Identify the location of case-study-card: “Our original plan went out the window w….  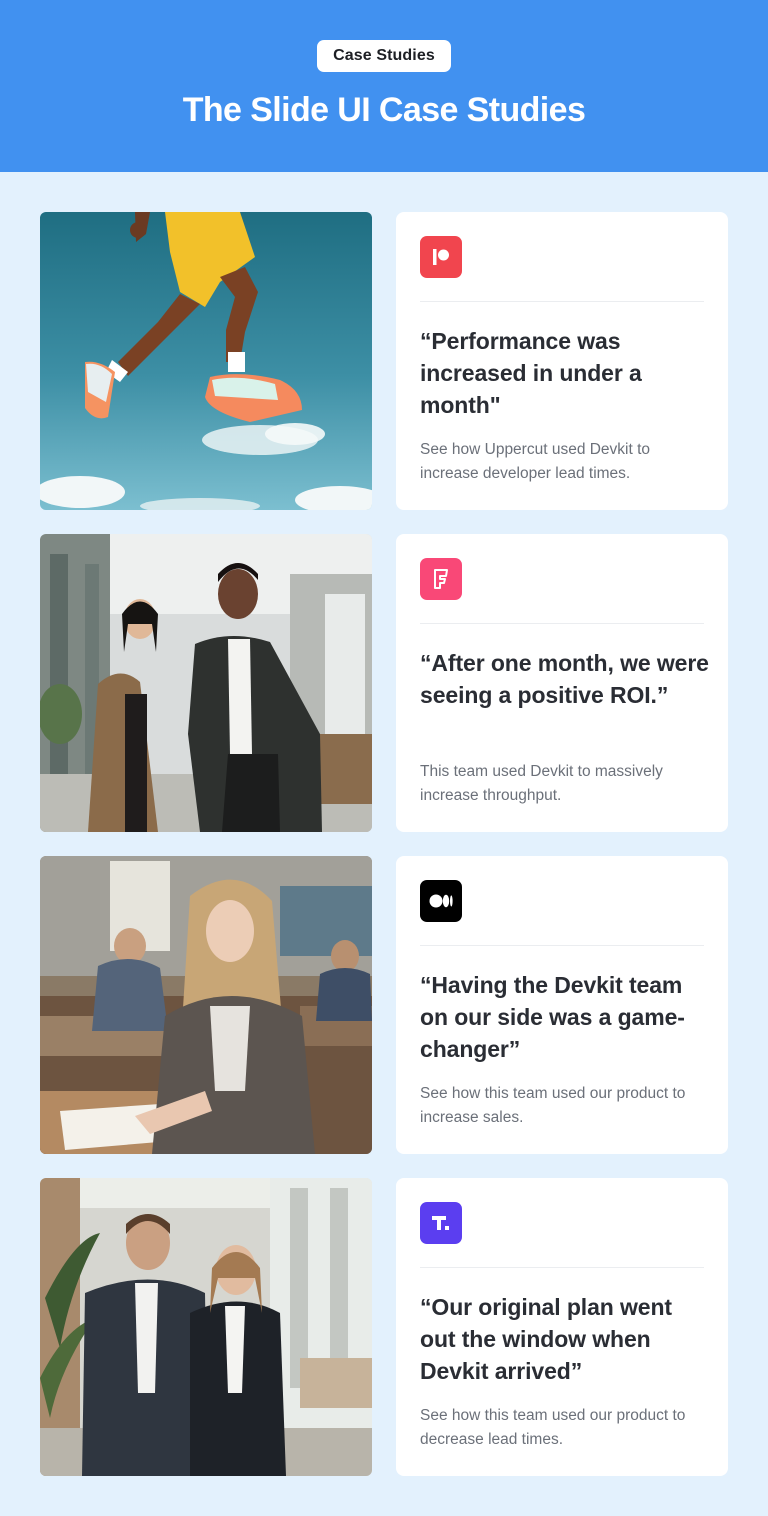
(562, 1327).